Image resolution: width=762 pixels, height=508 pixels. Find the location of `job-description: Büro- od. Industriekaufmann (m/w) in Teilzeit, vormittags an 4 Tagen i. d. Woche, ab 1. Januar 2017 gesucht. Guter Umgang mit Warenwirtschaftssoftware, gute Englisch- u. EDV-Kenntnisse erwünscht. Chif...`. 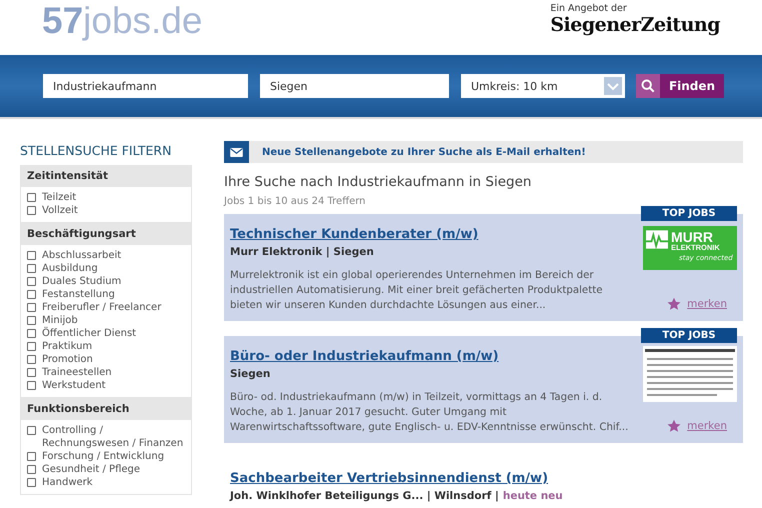

job-description: Büro- od. Industriekaufmann (m/w) in Teilzeit, vormittags an 4 Tagen i. d. Woche, ab 1. Januar 2017 gesucht. Guter Umgang mit Warenwirtschaftssoftware, gute Englisch- u. EDV-Kenntnisse erwünscht. Chif... is located at coordinates (430, 413).